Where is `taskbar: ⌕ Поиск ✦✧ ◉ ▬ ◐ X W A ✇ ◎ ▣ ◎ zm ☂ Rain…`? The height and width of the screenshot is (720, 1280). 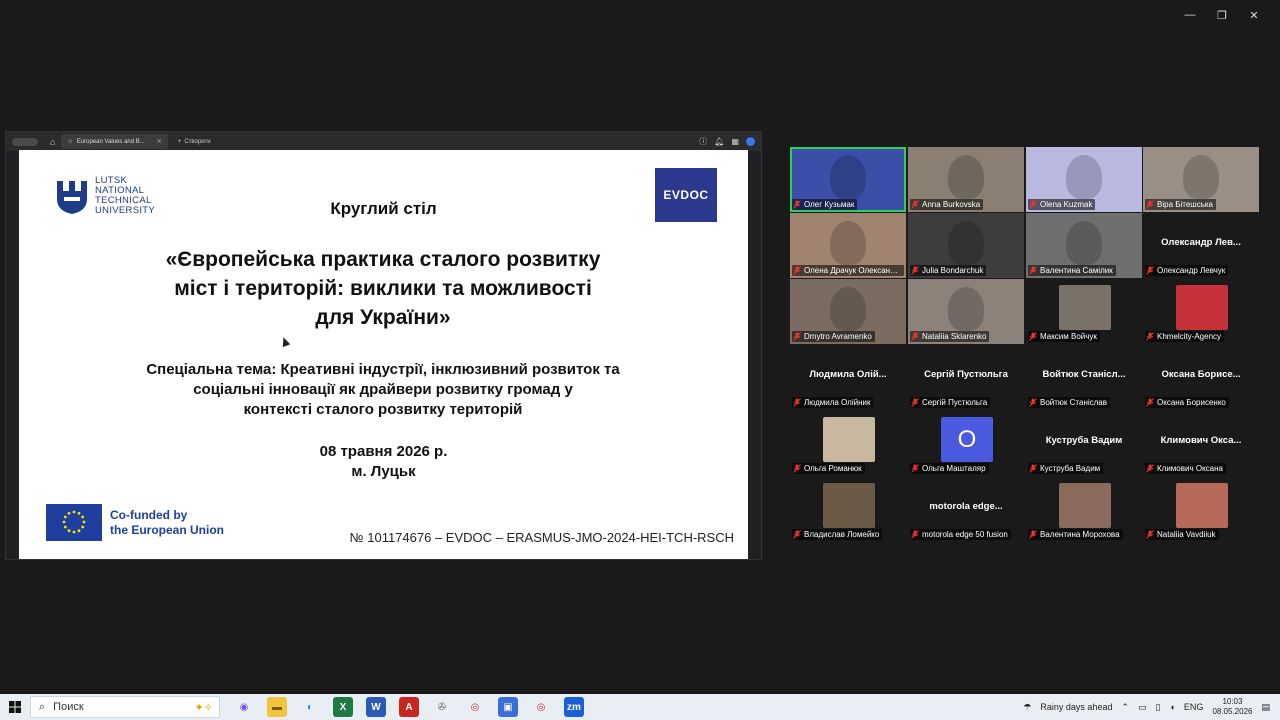
taskbar: ⌕ Поиск ✦✧ ◉ ▬ ◐ X W A ✇ ◎ ▣ ◎ zm ☂ Rain… is located at coordinates (640, 707).